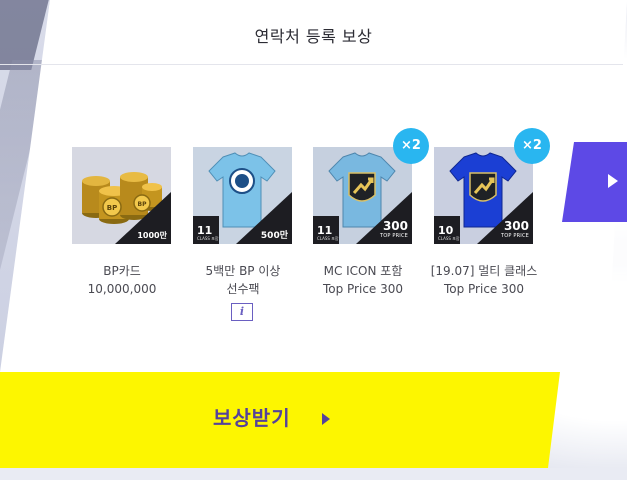  I want to click on reward-name: 5백만 BP 이상, so click(243, 271).